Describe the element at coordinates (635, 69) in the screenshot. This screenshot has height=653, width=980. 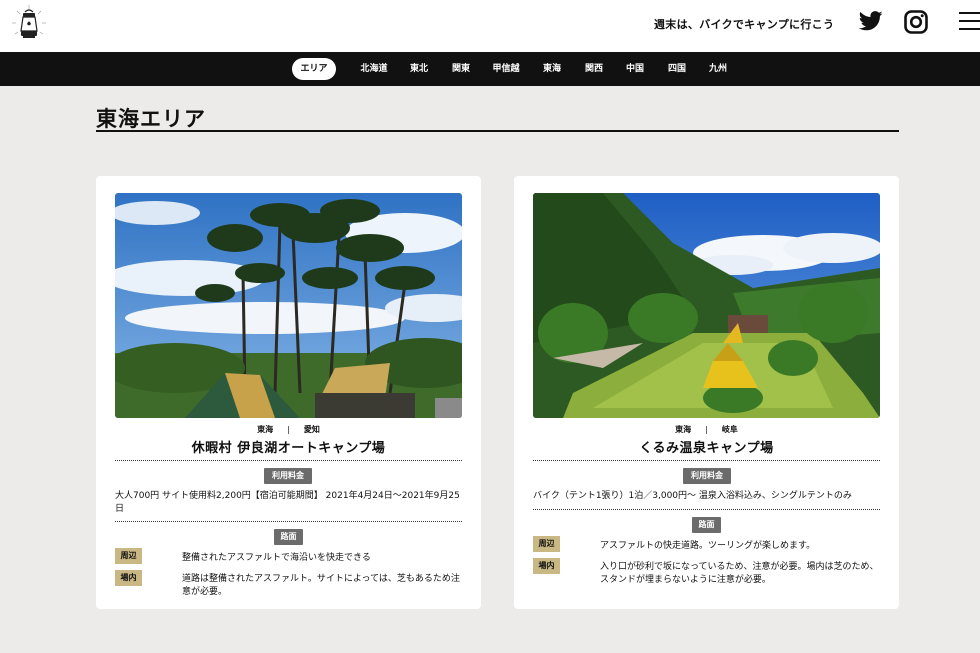
I see `nav-item-chugoku: 中国` at that location.